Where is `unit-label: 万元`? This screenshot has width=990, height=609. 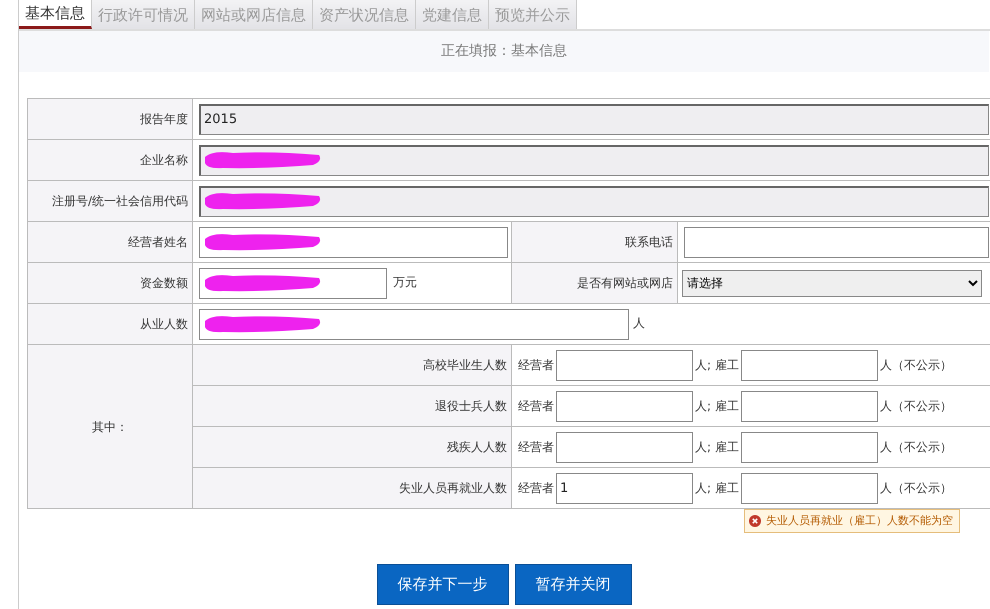 unit-label: 万元 is located at coordinates (405, 282).